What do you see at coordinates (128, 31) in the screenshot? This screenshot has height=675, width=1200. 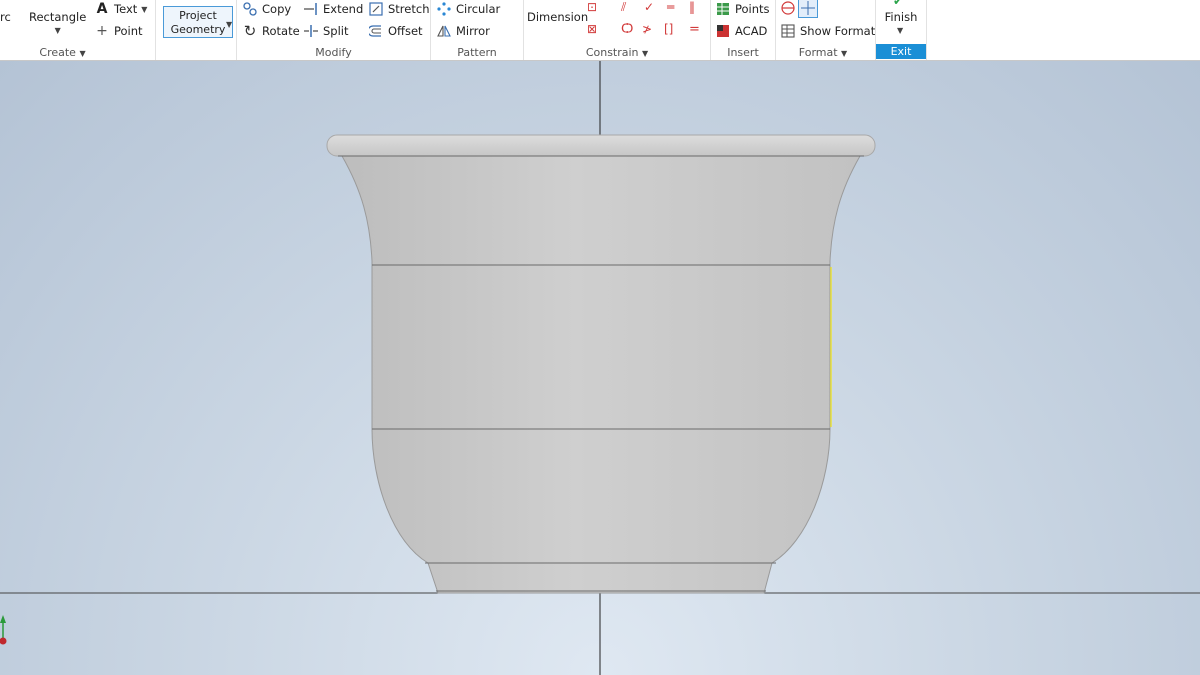 I see `point-label: Point` at bounding box center [128, 31].